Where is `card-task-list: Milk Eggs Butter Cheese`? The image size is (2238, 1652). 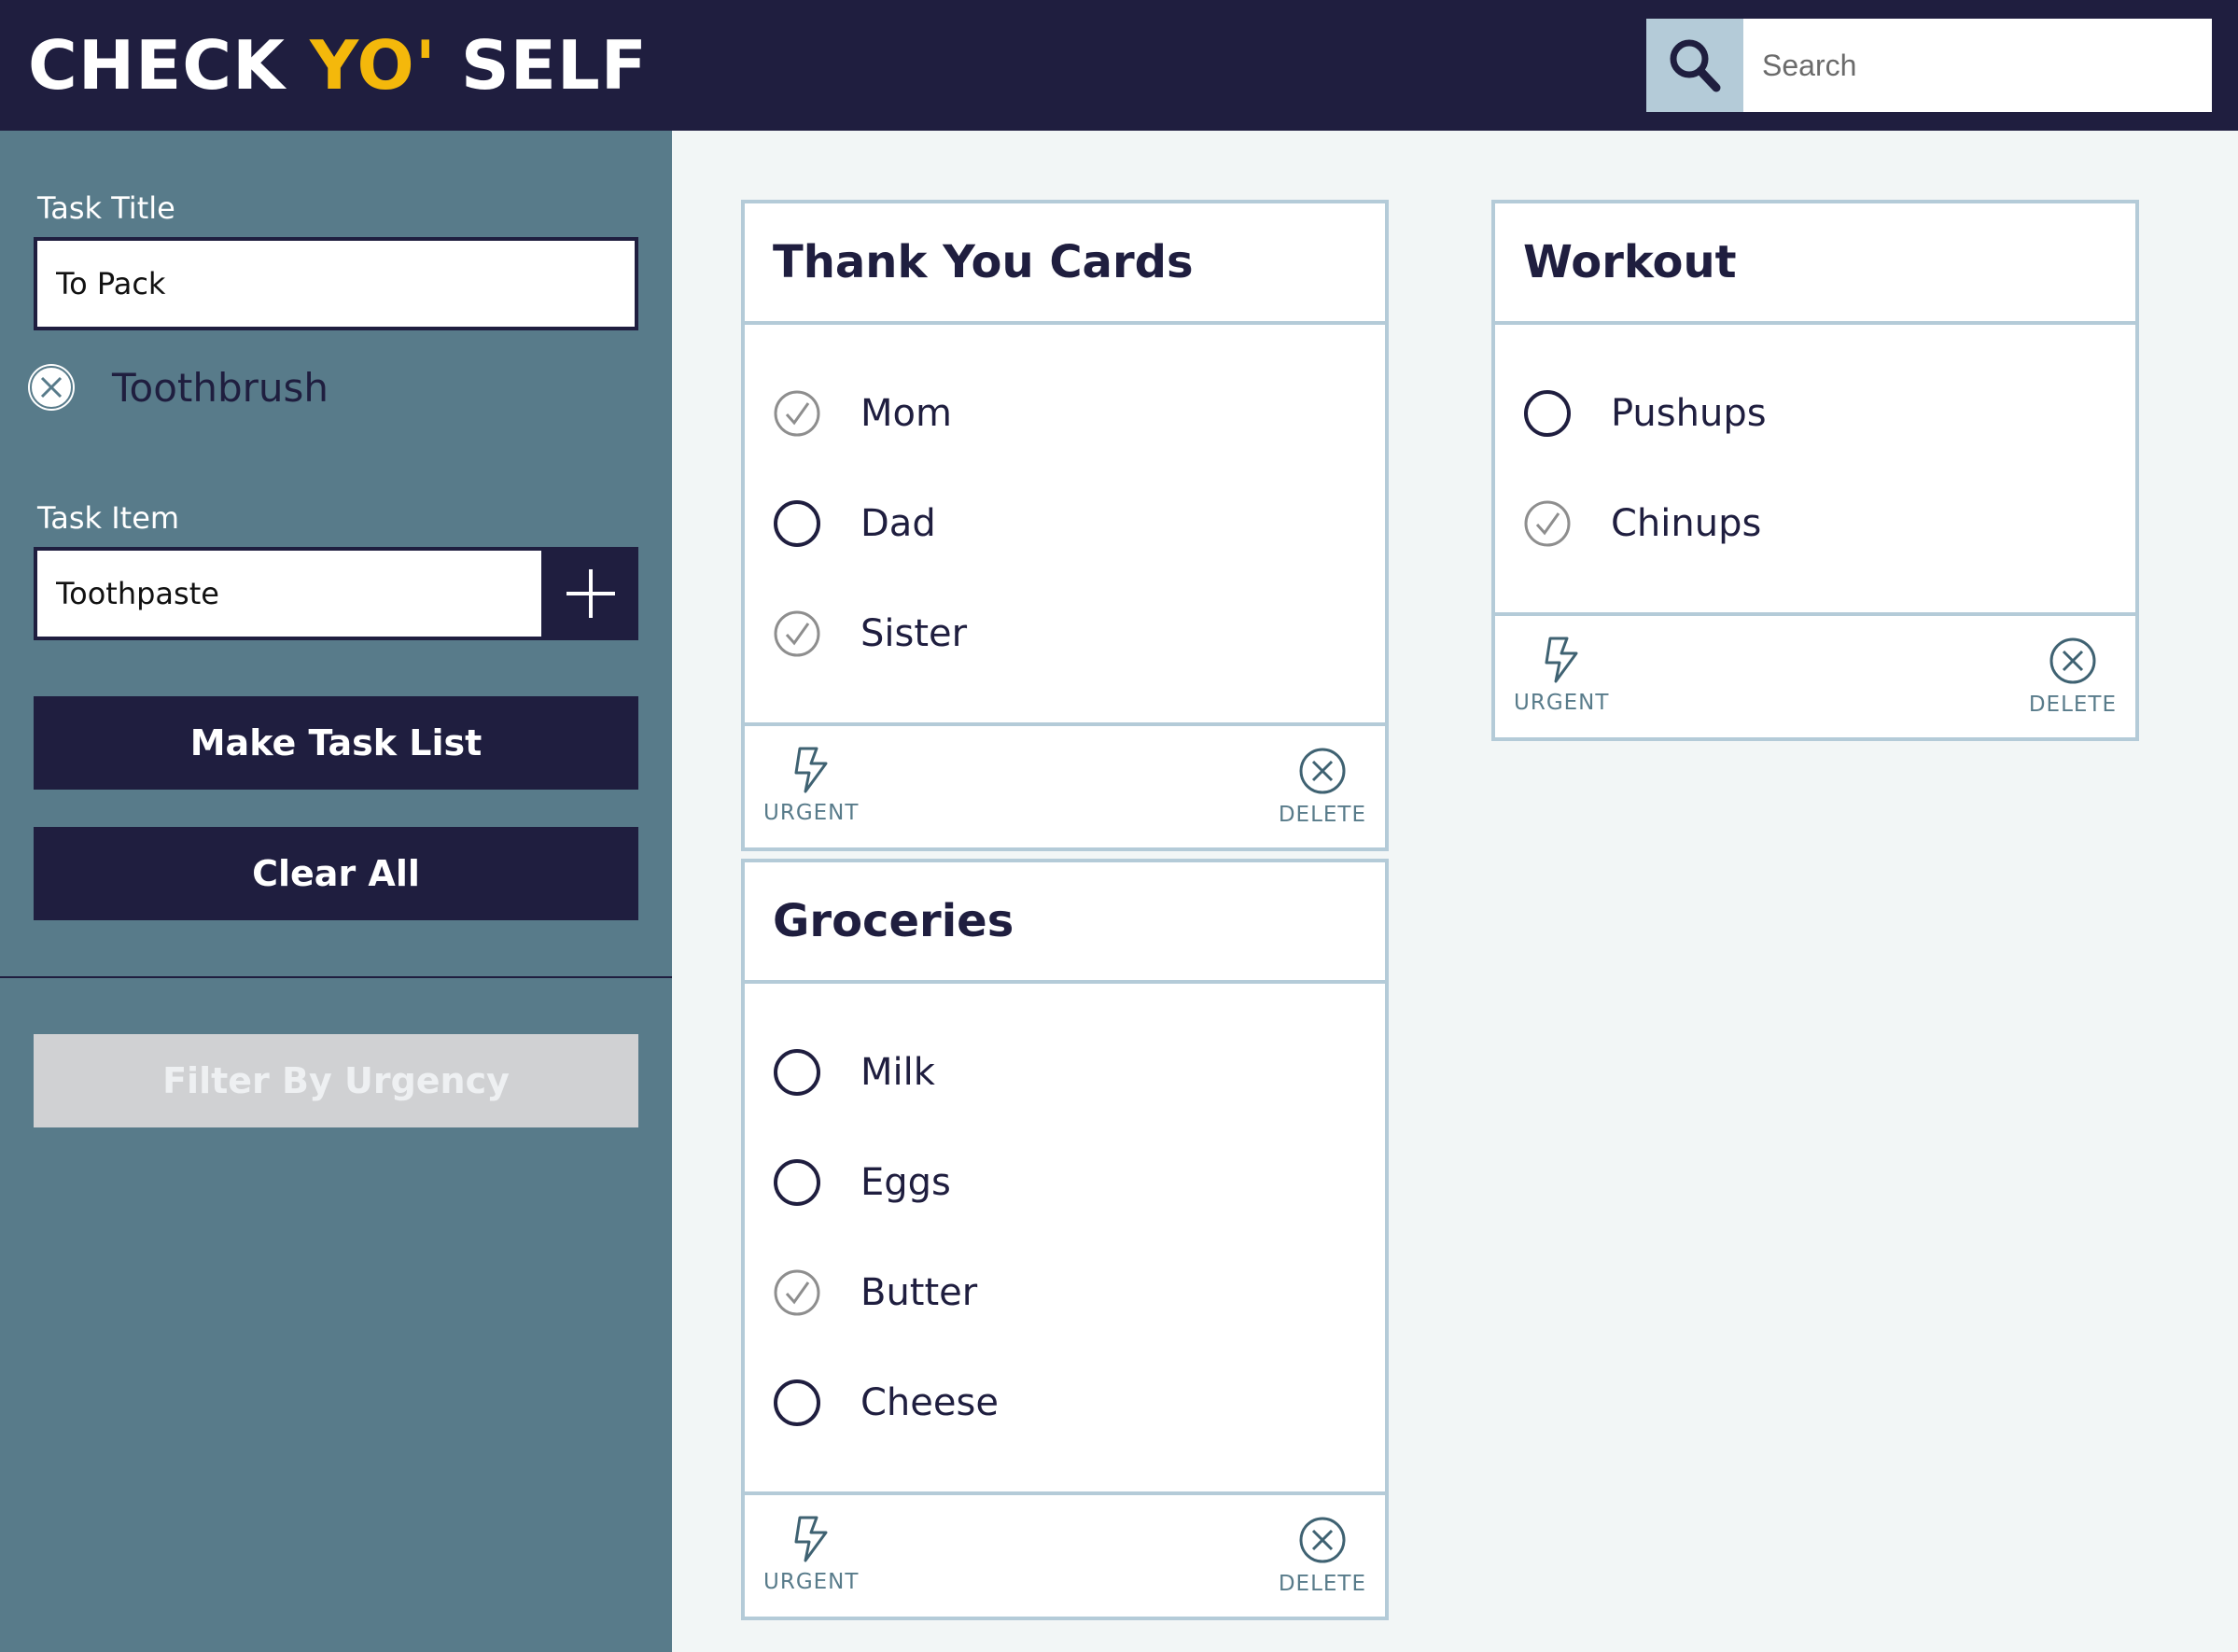 card-task-list: Milk Eggs Butter Cheese is located at coordinates (1065, 1239).